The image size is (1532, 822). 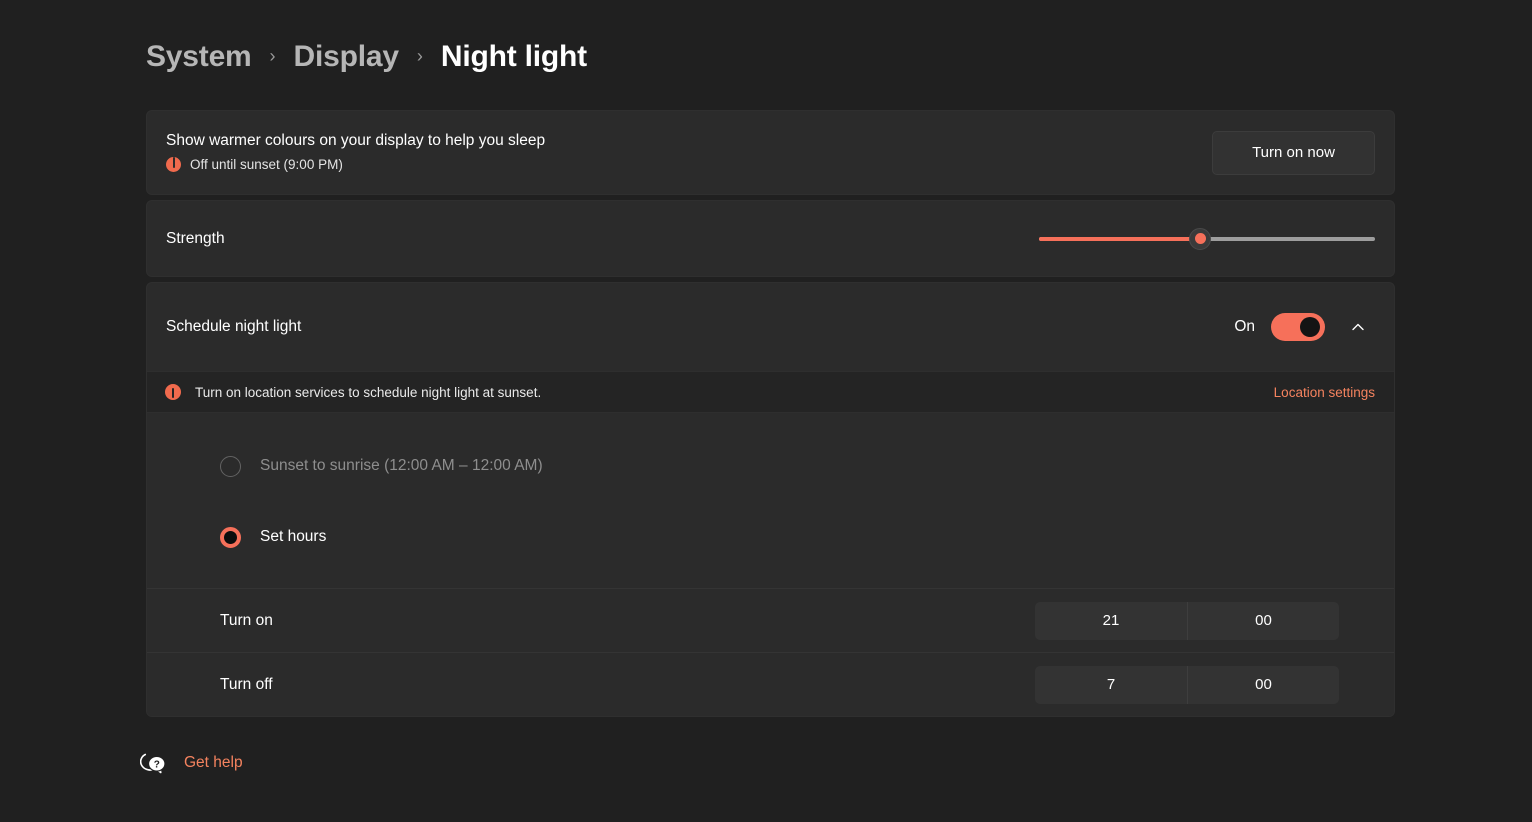 What do you see at coordinates (213, 762) in the screenshot?
I see `get-help-label: Get help` at bounding box center [213, 762].